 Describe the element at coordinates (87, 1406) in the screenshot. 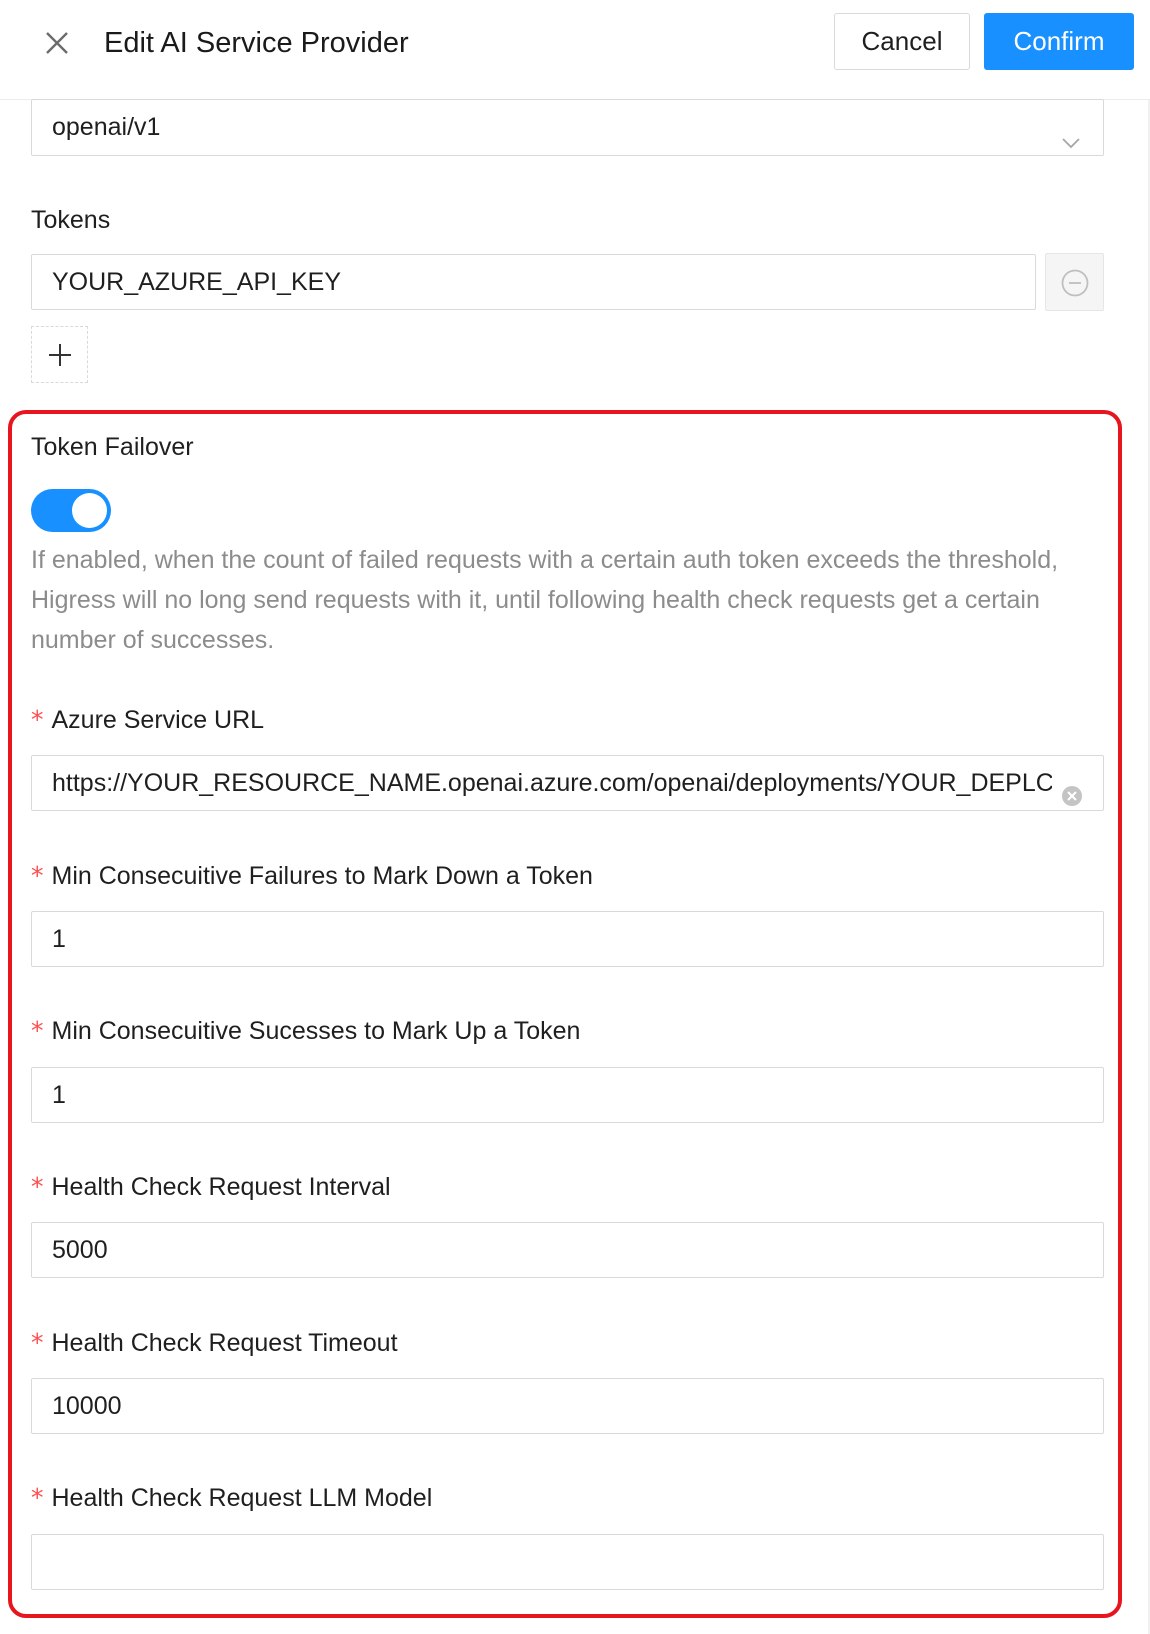

I see `health-timeout-value: 10000` at that location.